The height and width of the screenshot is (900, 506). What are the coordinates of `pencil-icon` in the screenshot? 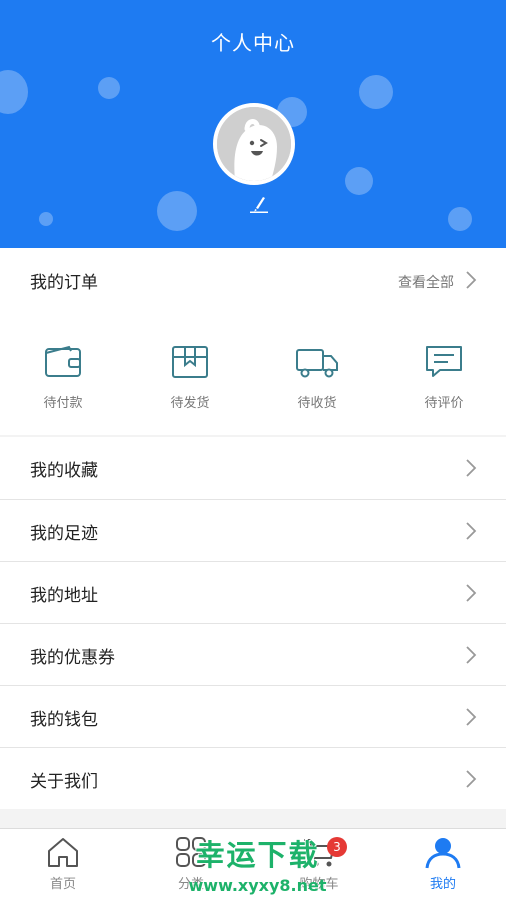 It's located at (259, 203).